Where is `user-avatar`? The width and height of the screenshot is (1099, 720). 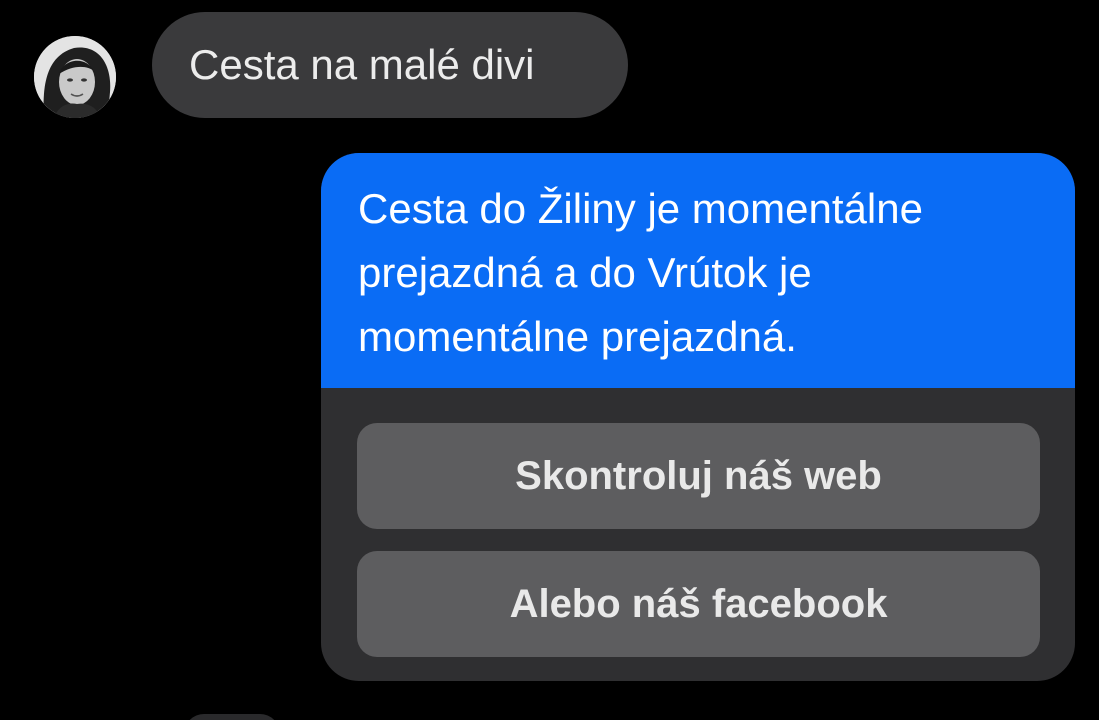
user-avatar is located at coordinates (75, 77).